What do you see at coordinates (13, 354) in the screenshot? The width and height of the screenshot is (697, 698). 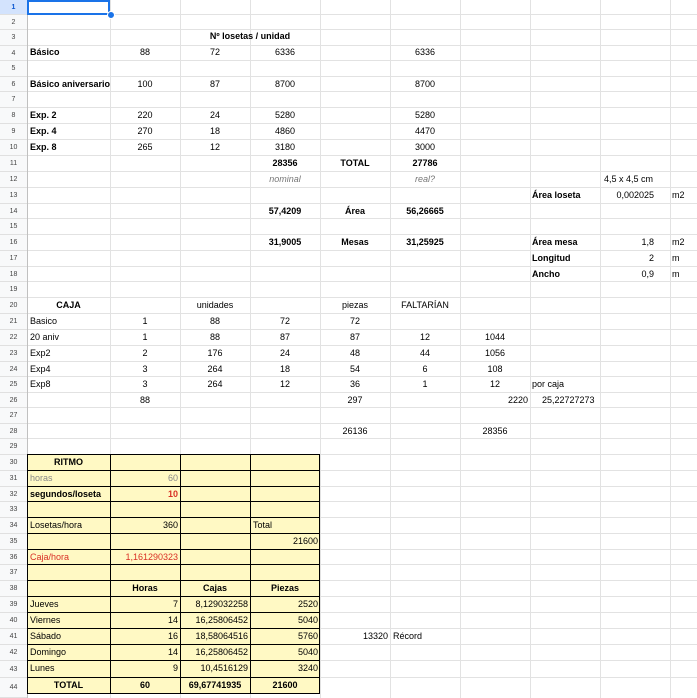 I see `row-number: 23` at bounding box center [13, 354].